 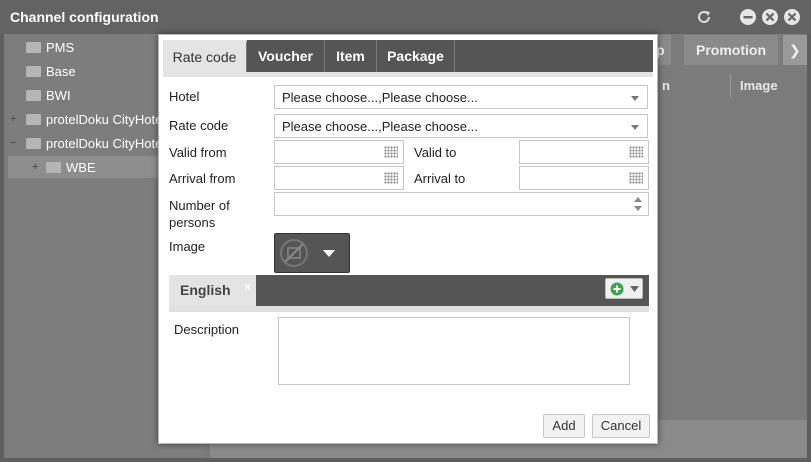 I want to click on add-language-button, so click(x=624, y=288).